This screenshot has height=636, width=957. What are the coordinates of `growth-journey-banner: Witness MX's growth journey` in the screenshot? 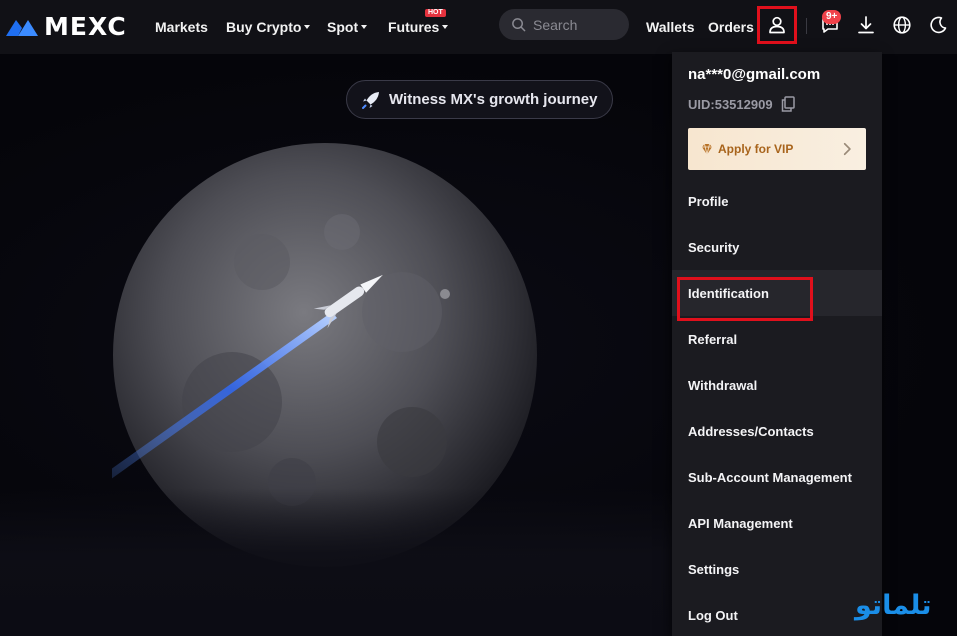 It's located at (479, 99).